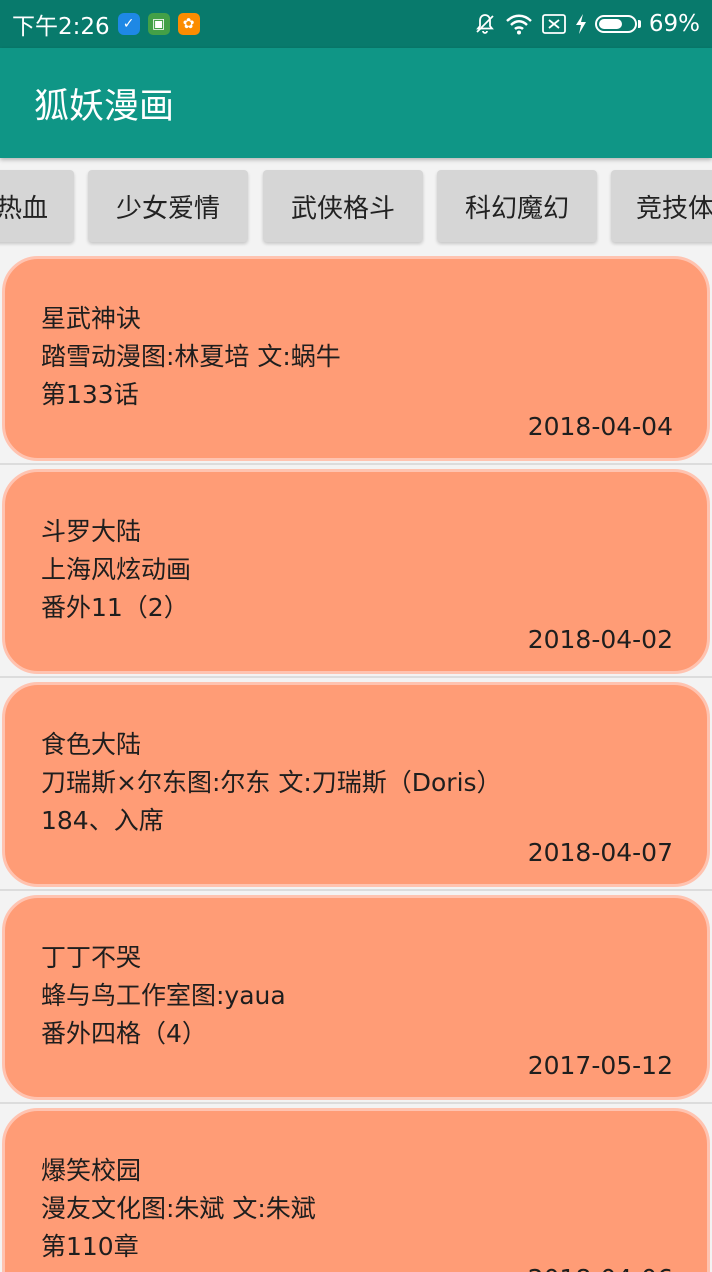 The height and width of the screenshot is (1272, 712). What do you see at coordinates (554, 24) in the screenshot?
I see `no-sim-icon` at bounding box center [554, 24].